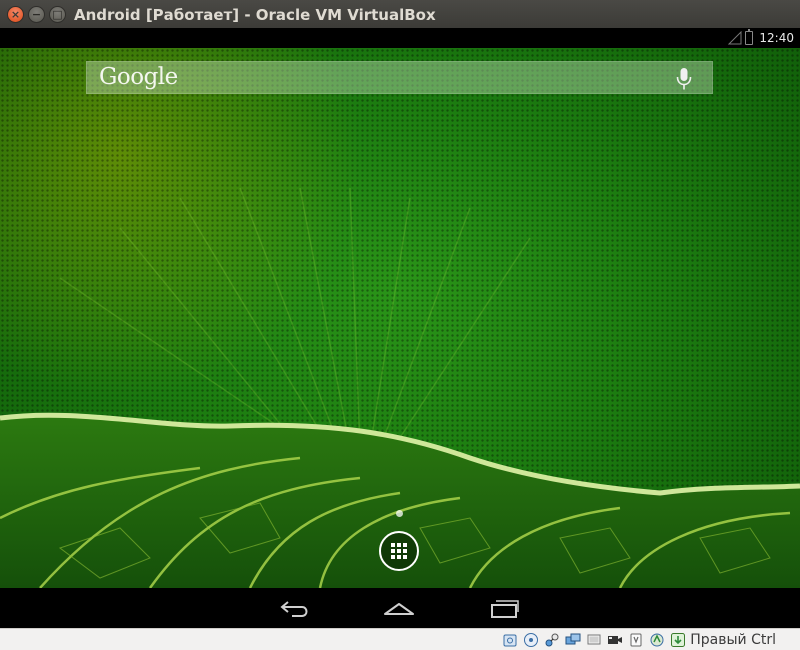  What do you see at coordinates (505, 608) in the screenshot?
I see `recent-apps-icon` at bounding box center [505, 608].